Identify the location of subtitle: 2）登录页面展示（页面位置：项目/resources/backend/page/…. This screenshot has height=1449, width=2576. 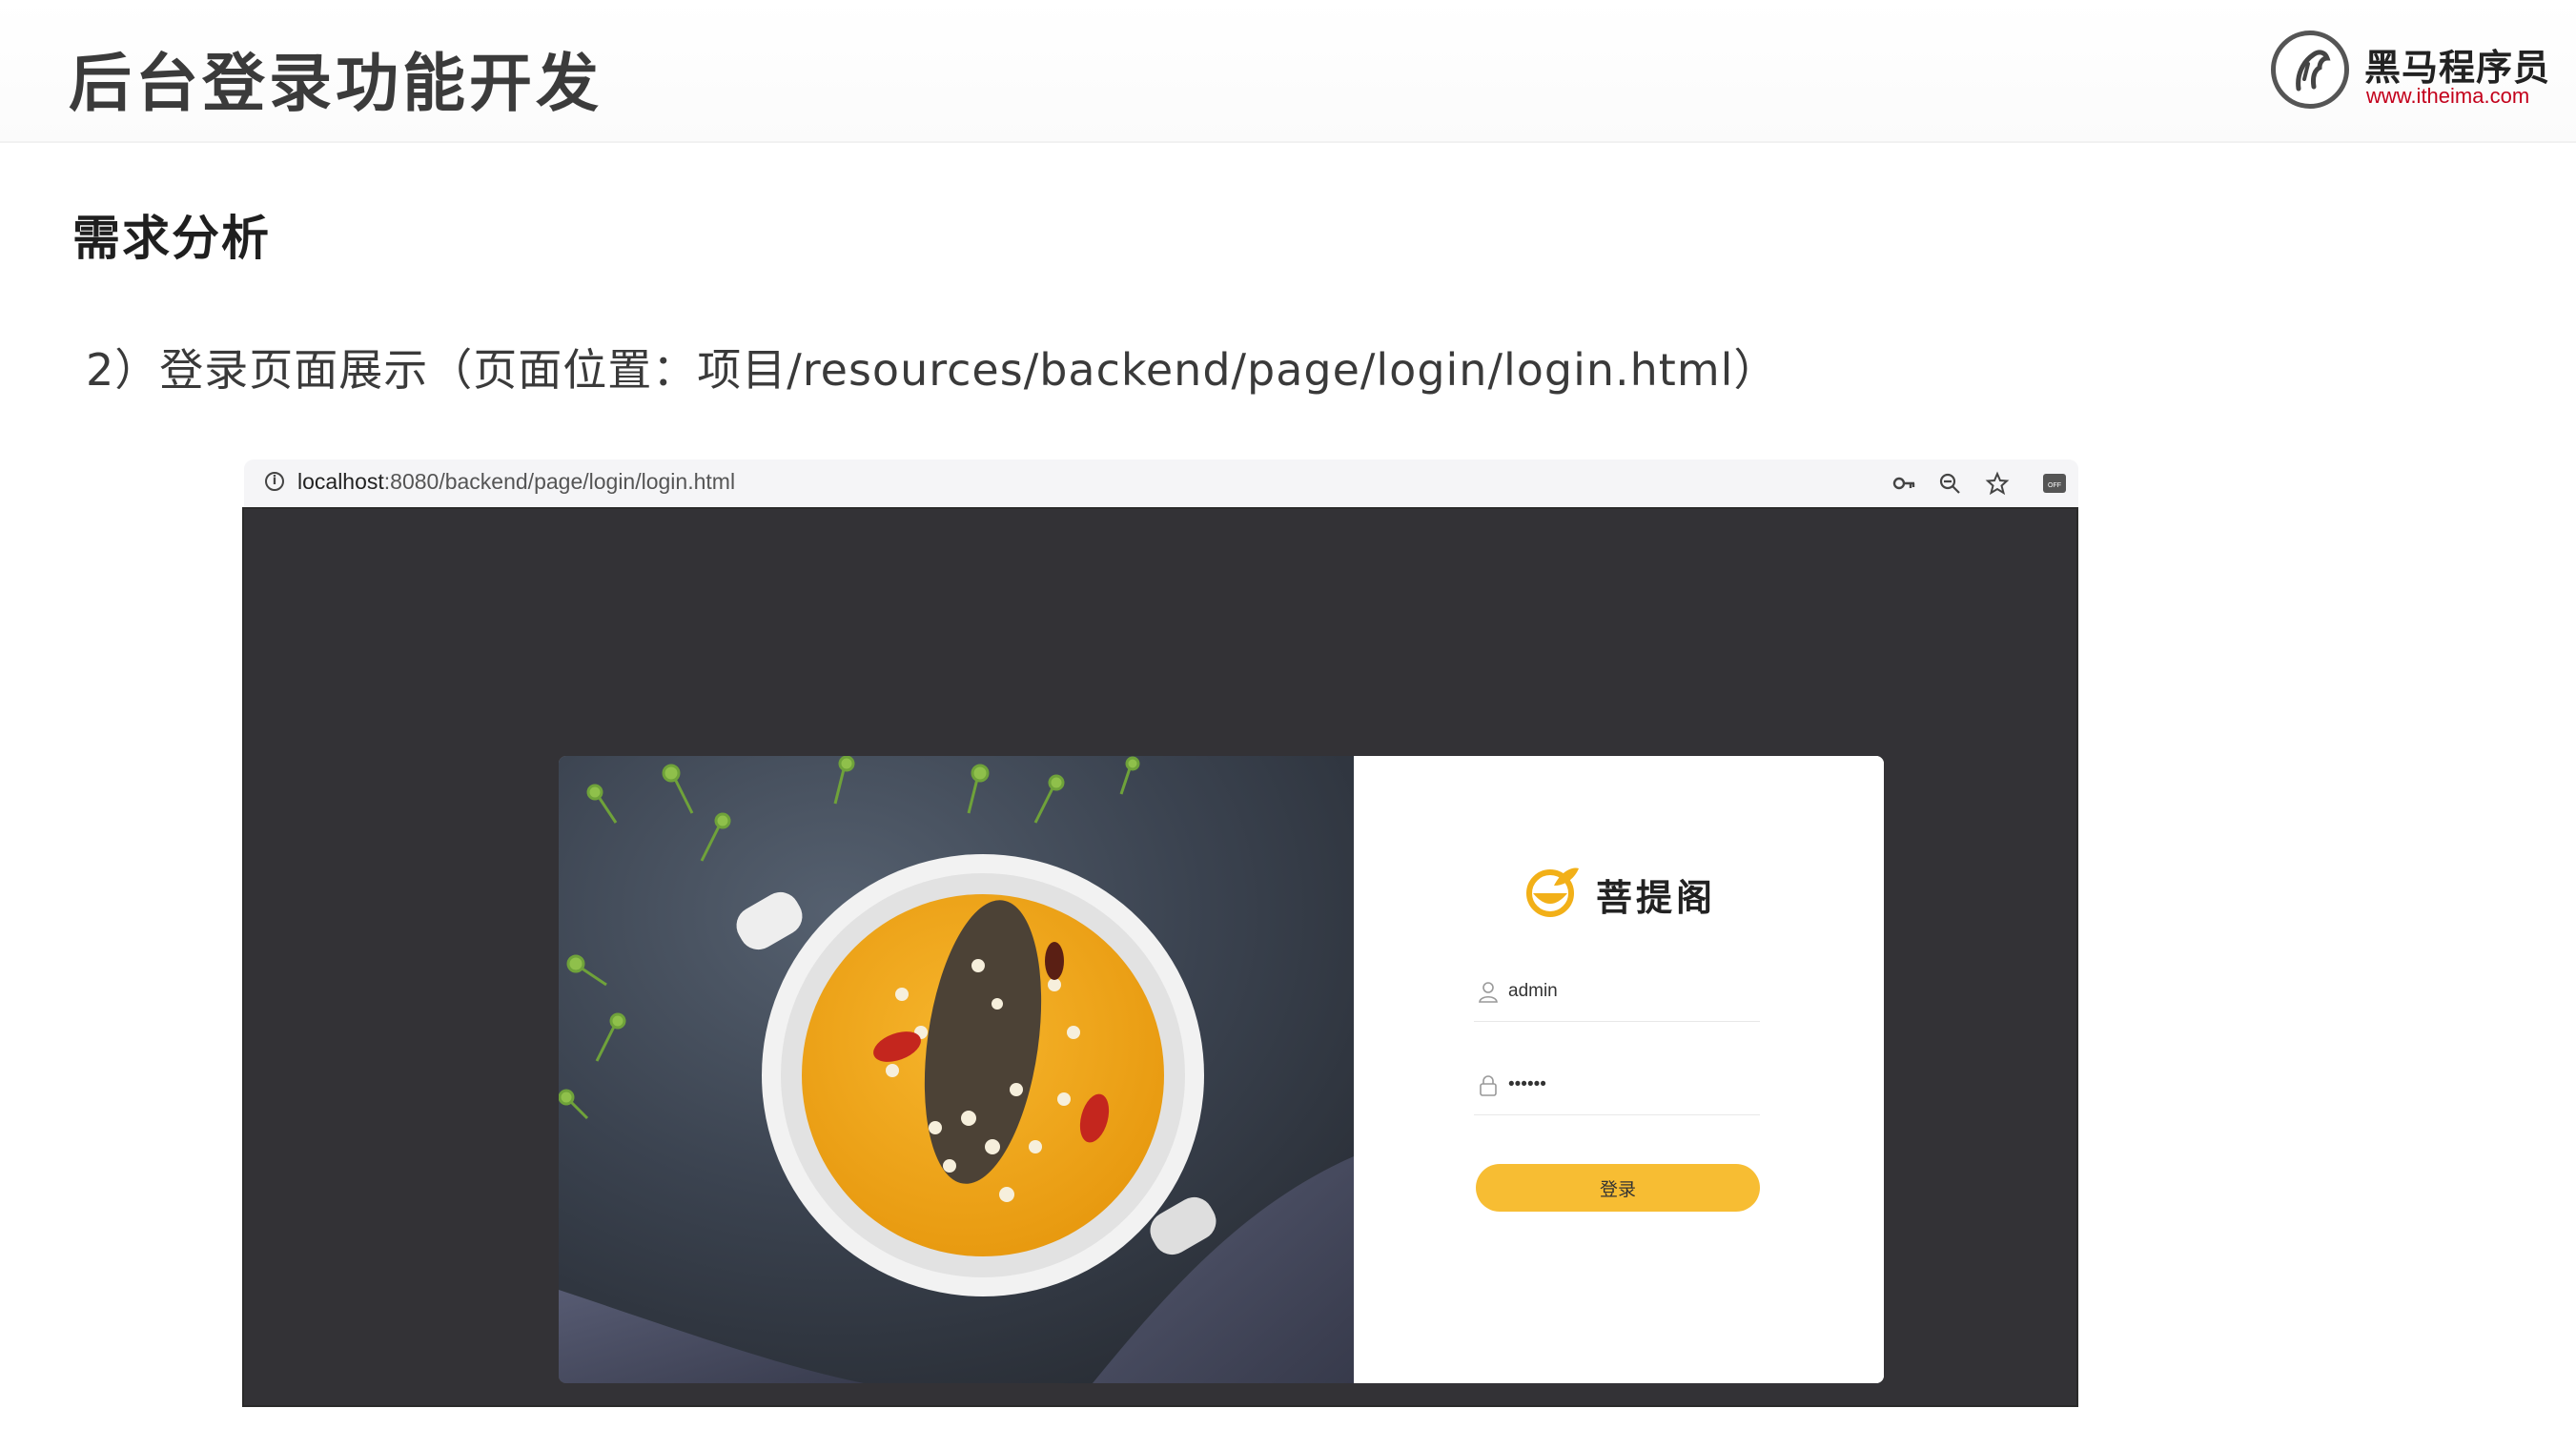
(932, 370).